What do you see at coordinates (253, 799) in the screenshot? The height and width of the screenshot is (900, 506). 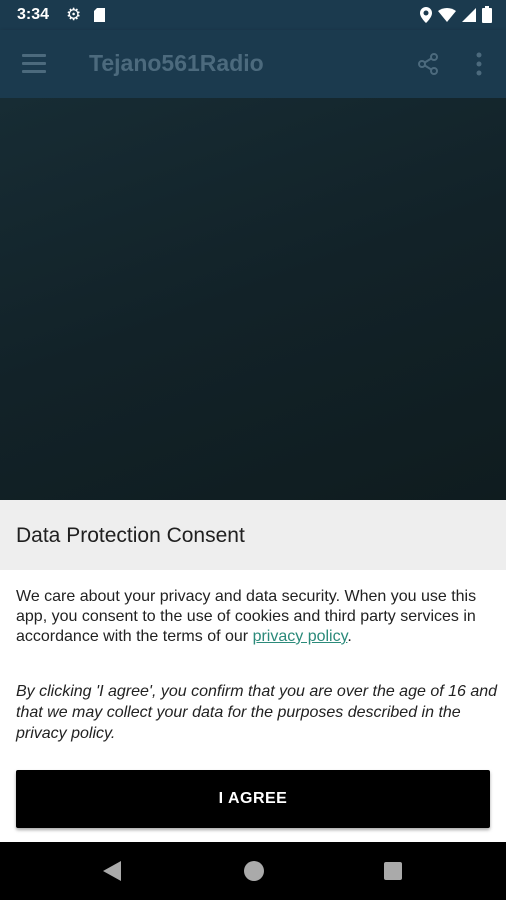 I see `agree-button: I AGREE` at bounding box center [253, 799].